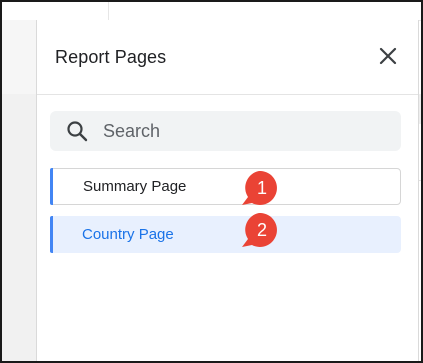 The height and width of the screenshot is (363, 423). What do you see at coordinates (111, 57) in the screenshot?
I see `panel-title: Report Pages` at bounding box center [111, 57].